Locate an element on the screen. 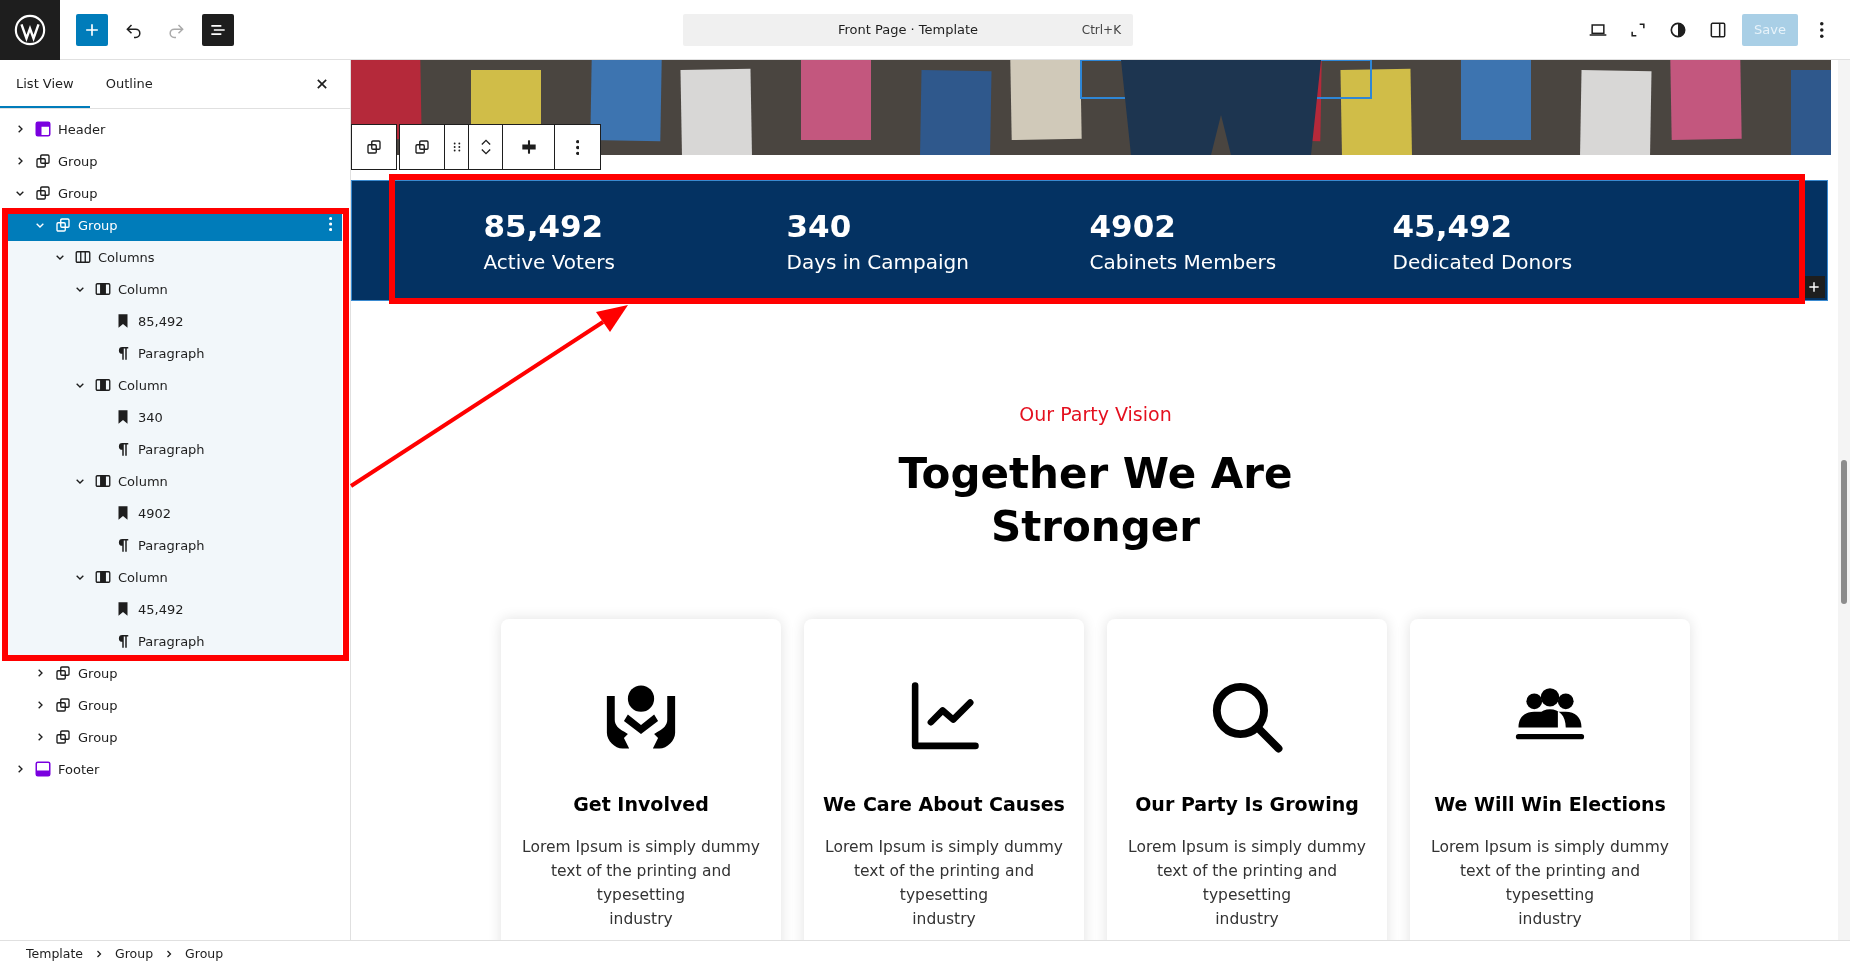 This screenshot has height=966, width=1850. sidebar-tab: Outline is located at coordinates (129, 84).